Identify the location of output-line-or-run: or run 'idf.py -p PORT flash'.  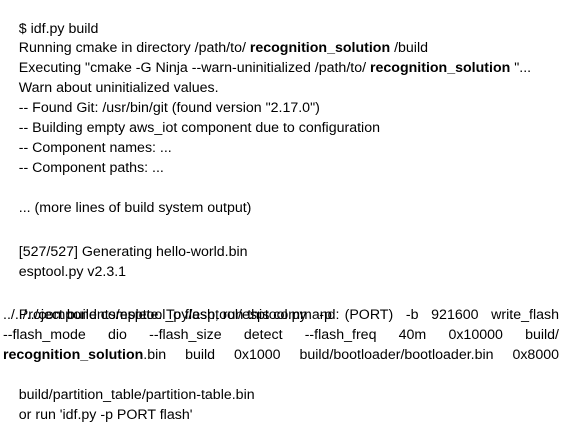
(98, 404).